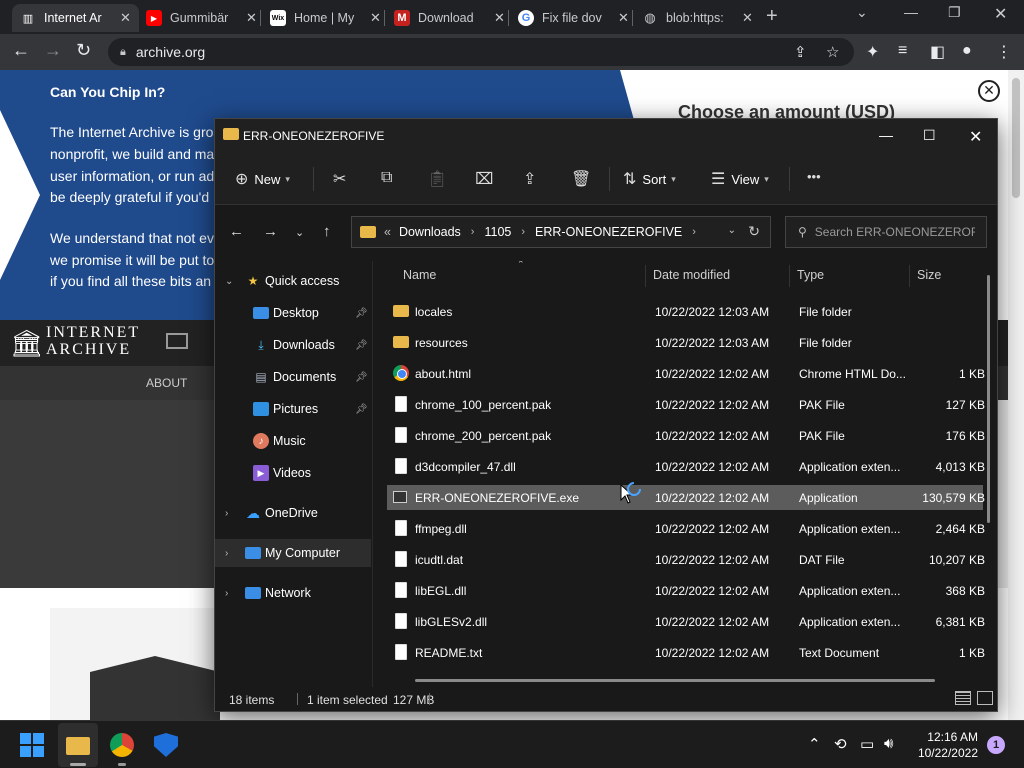  Describe the element at coordinates (293, 473) in the screenshot. I see `nav-videos: ▶ Videos` at that location.